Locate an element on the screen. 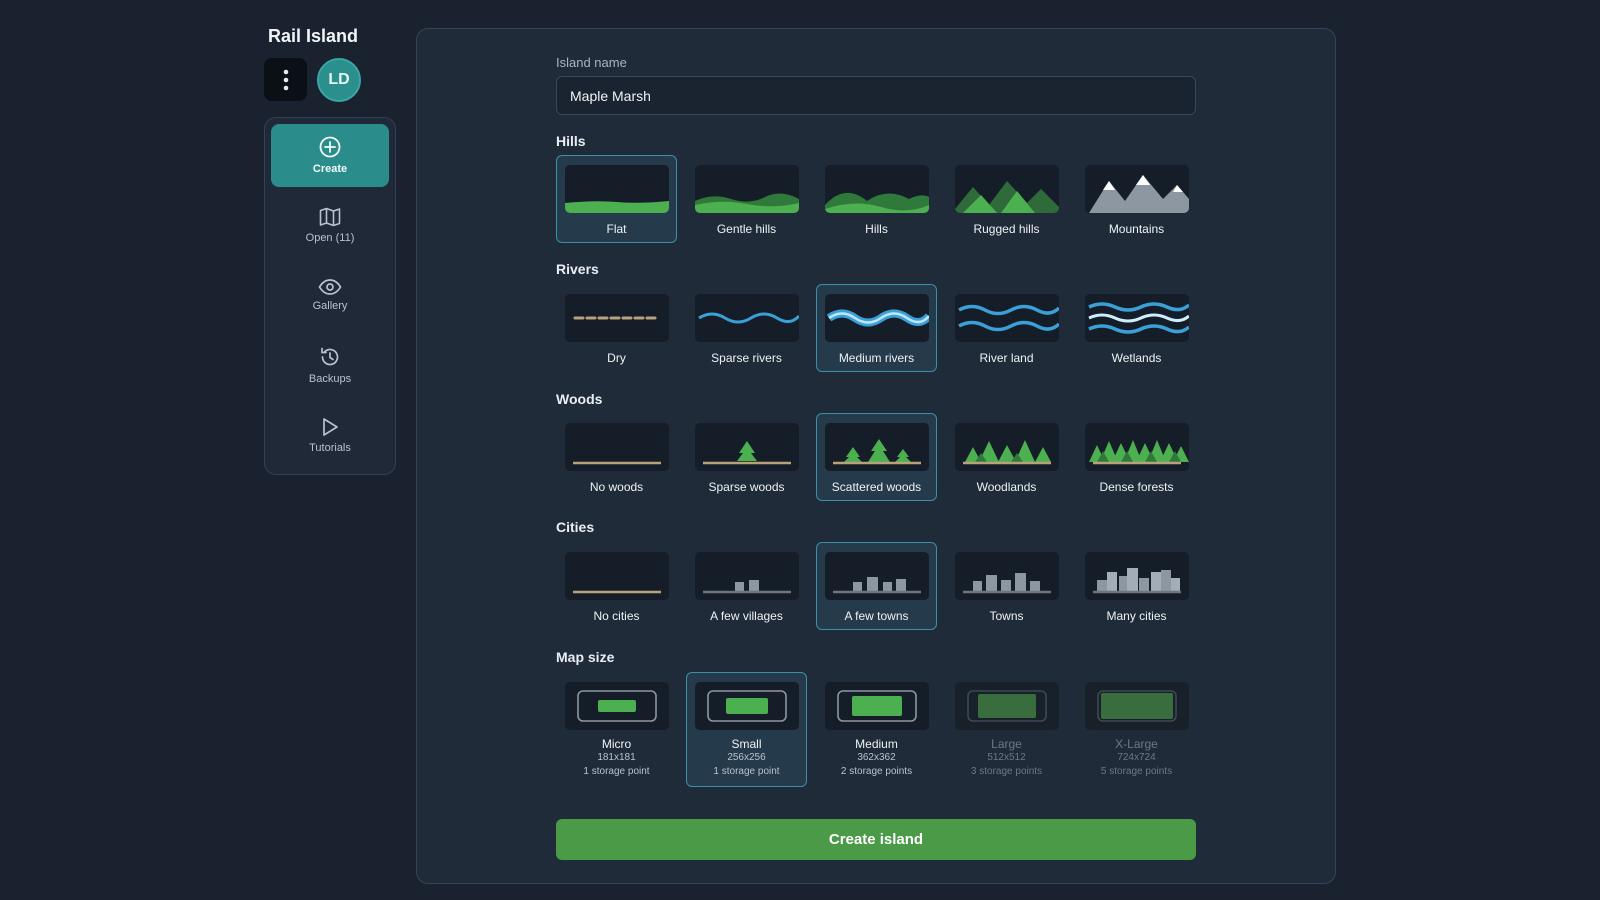 This screenshot has height=900, width=1600. option-size-medium: Medium 362x362 2 storage points is located at coordinates (876, 729).